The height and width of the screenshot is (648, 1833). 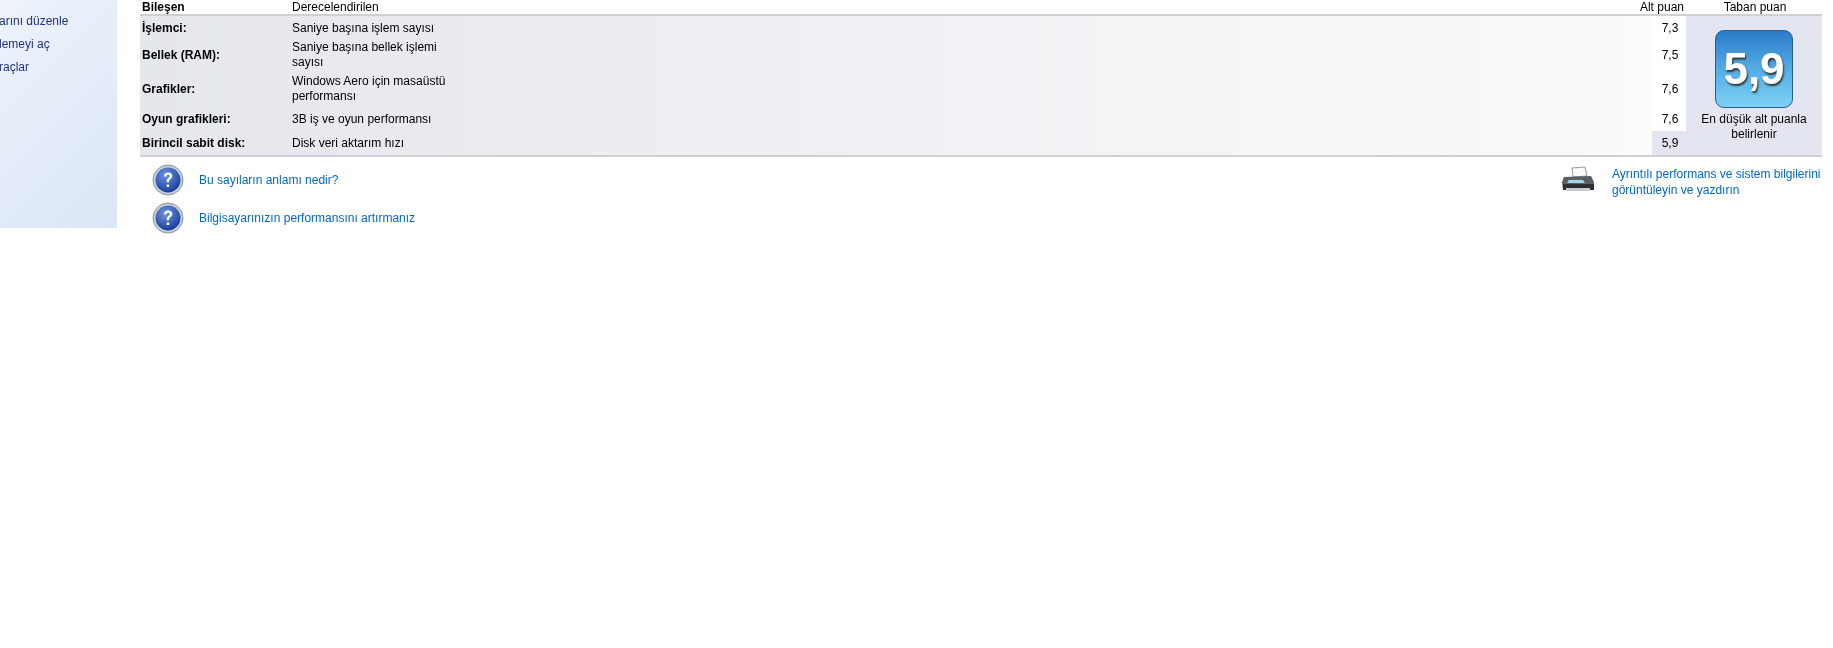 I want to click on component-cell-text: İşlemci:, so click(x=164, y=28).